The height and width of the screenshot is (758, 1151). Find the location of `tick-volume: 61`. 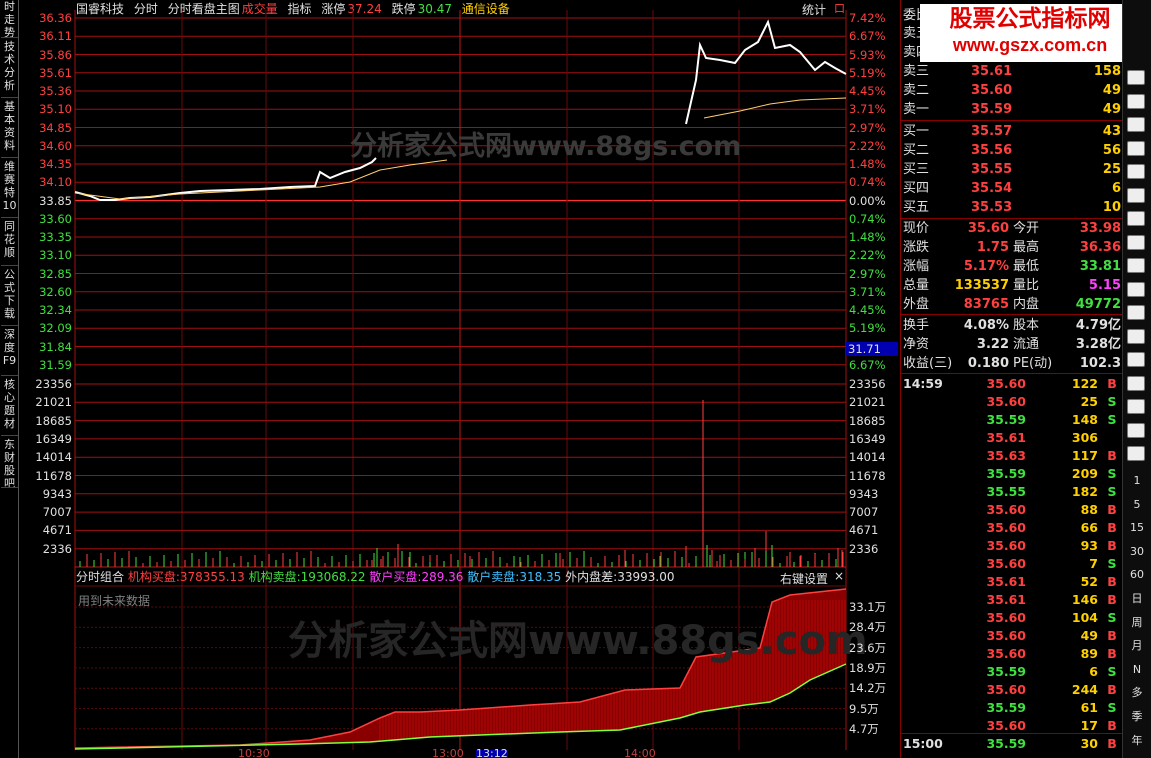

tick-volume: 61 is located at coordinates (1089, 707).